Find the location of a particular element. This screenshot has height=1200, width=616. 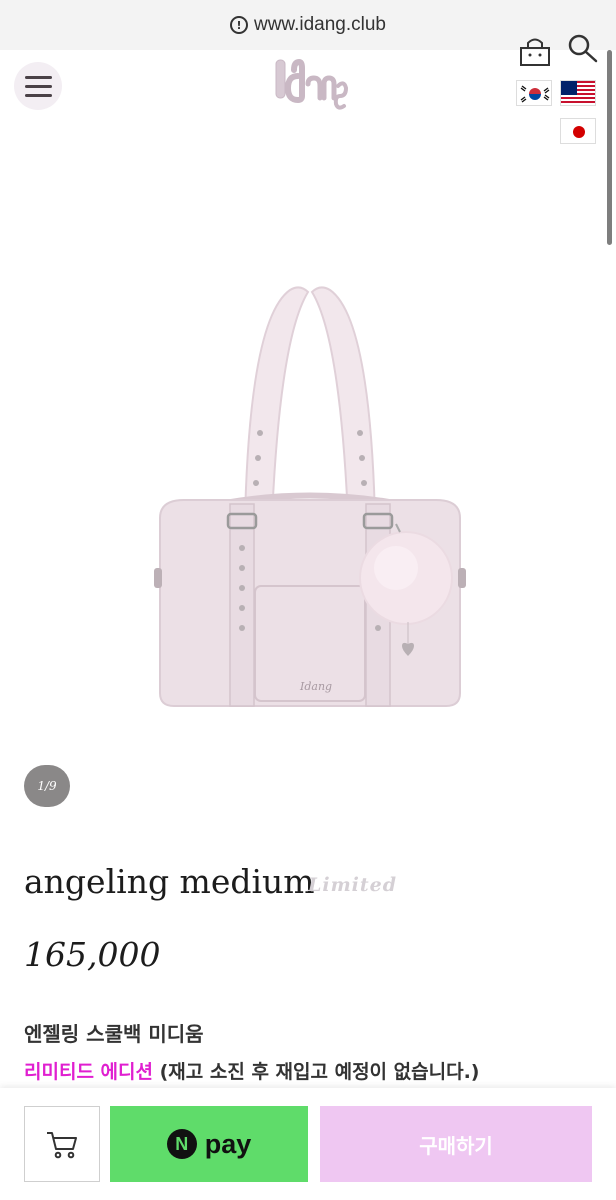

restock-note: (재고 소진 후 재입고 예정이 없습니다.) is located at coordinates (319, 1072).